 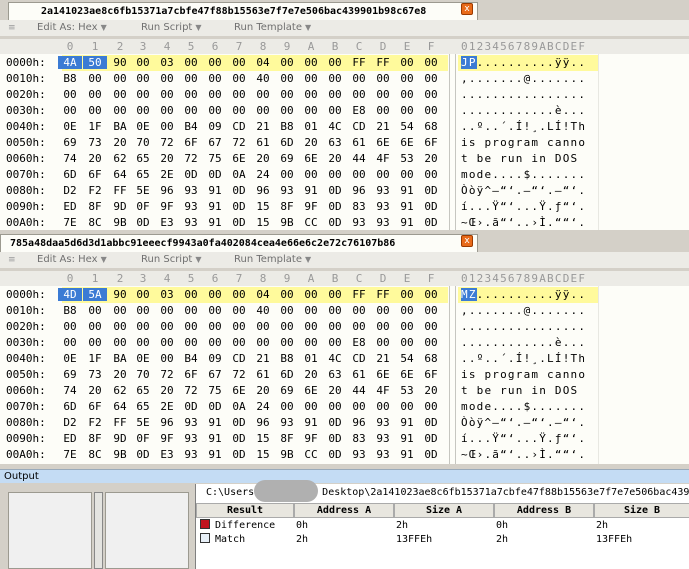 What do you see at coordinates (407, 158) in the screenshot?
I see `hex-byte: 53` at bounding box center [407, 158].